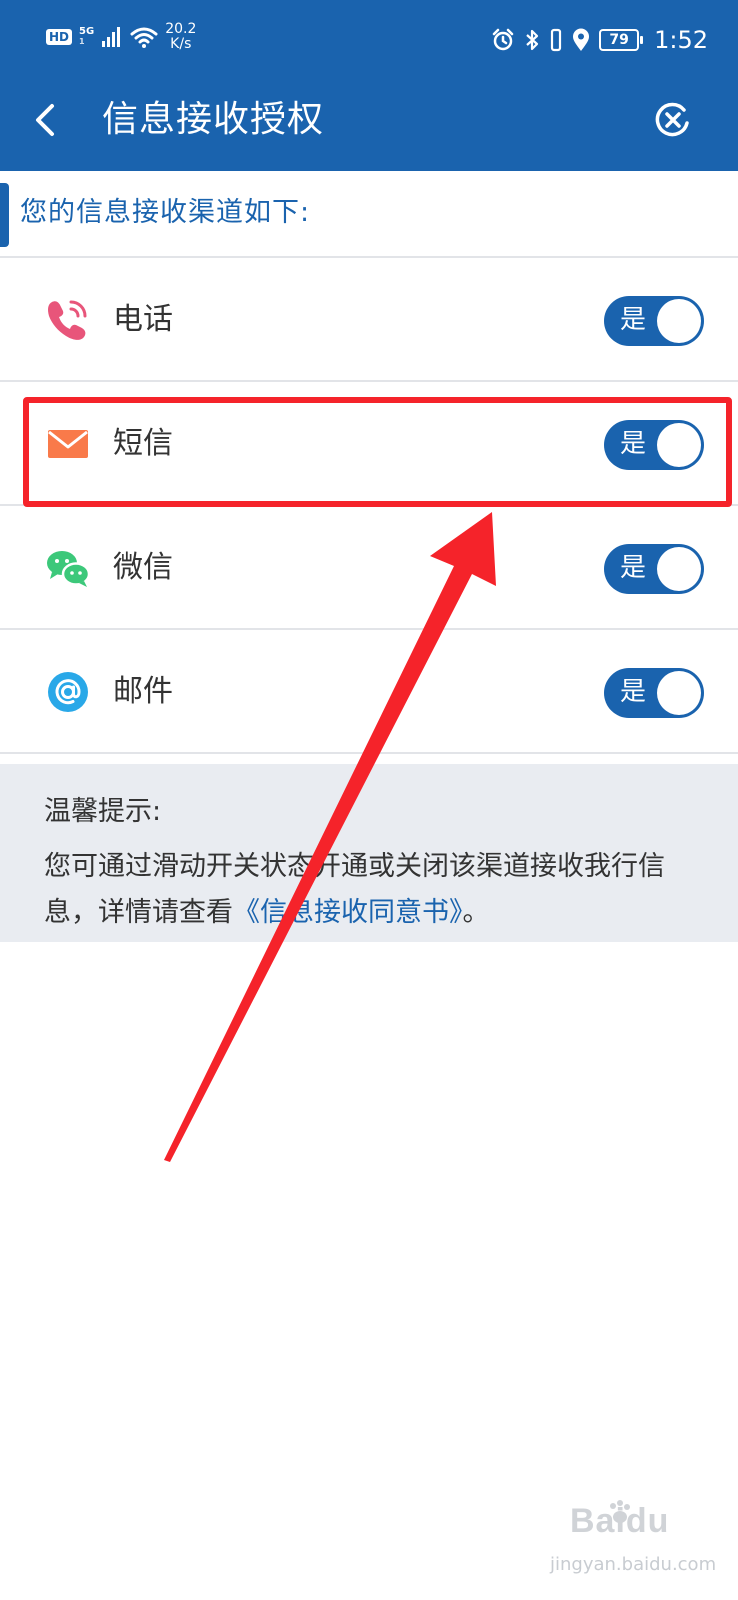 The width and height of the screenshot is (738, 1600). I want to click on close-circle-icon, so click(672, 119).